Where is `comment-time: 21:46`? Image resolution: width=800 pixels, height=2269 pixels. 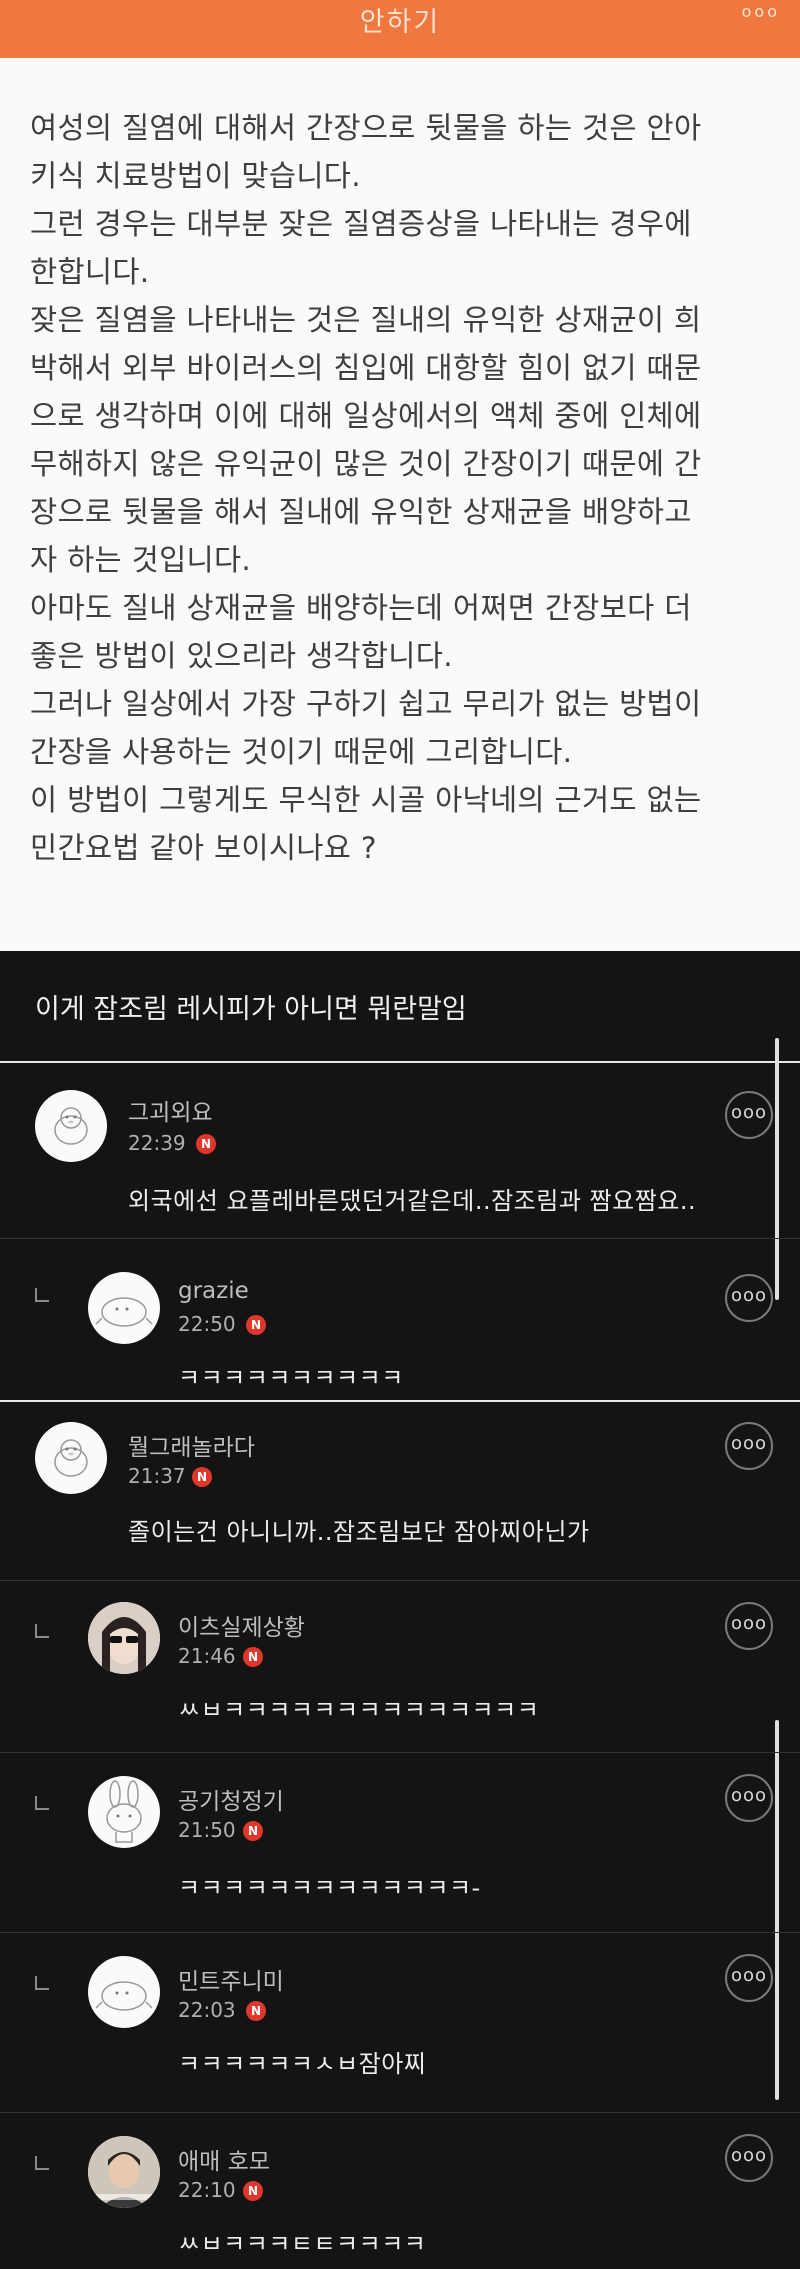
comment-time: 21:46 is located at coordinates (207, 1656).